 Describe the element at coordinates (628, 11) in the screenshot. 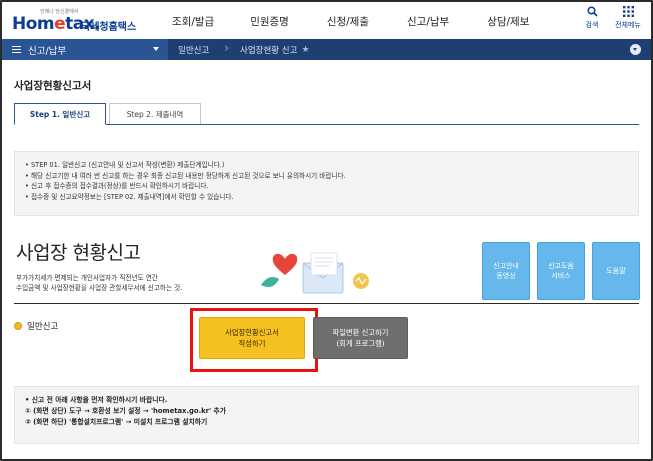

I see `grid-icon` at that location.